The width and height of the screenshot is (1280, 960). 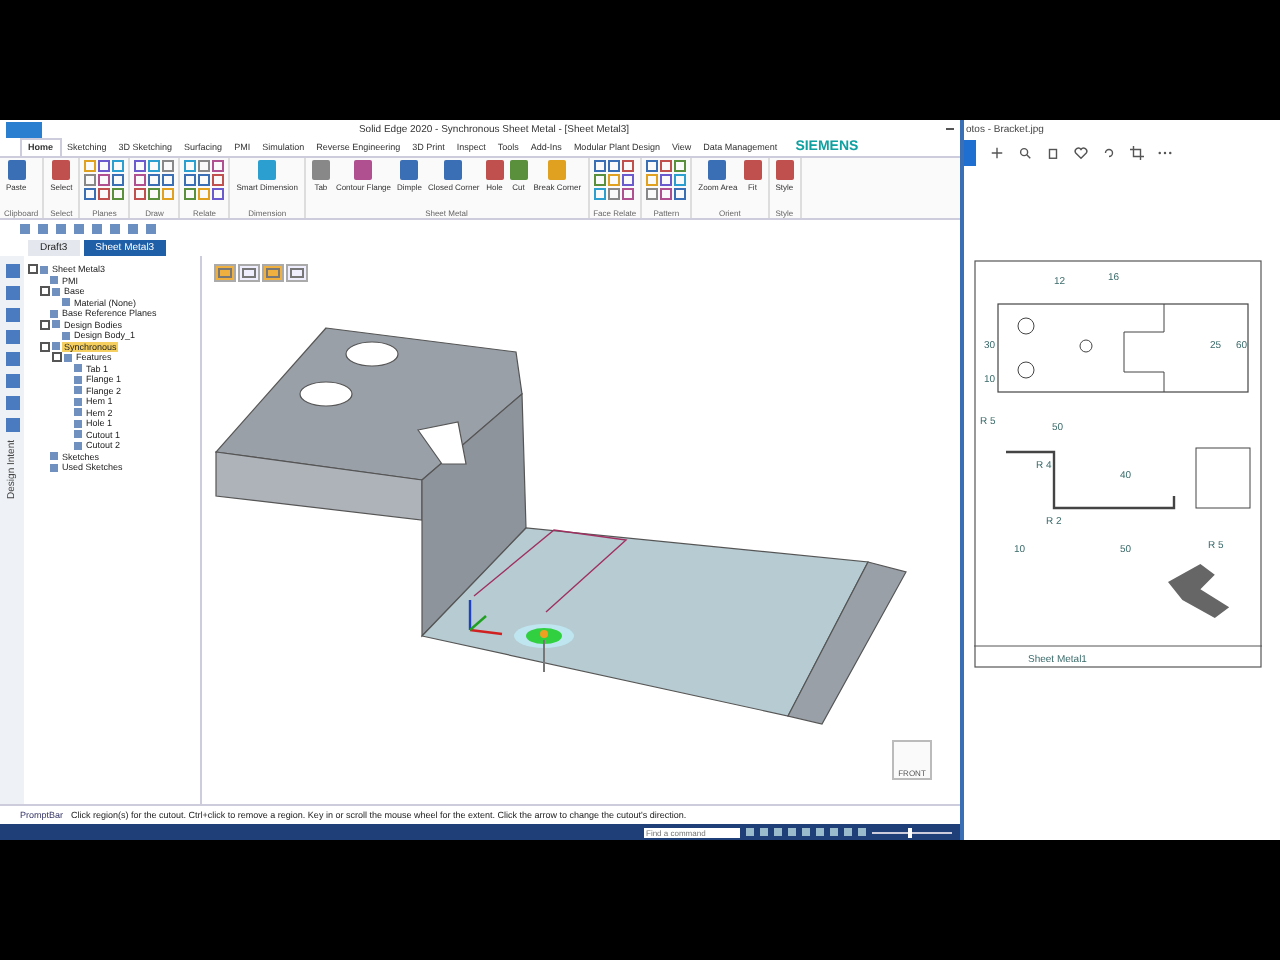 I want to click on app-logo-icon, so click(x=24, y=129).